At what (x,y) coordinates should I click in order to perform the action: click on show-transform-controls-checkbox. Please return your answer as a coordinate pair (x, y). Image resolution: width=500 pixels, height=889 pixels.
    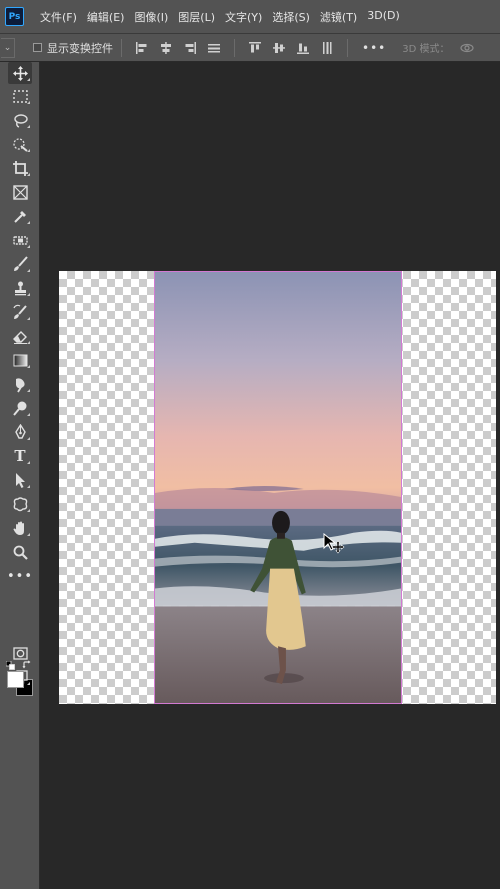
    Looking at the image, I should click on (37, 47).